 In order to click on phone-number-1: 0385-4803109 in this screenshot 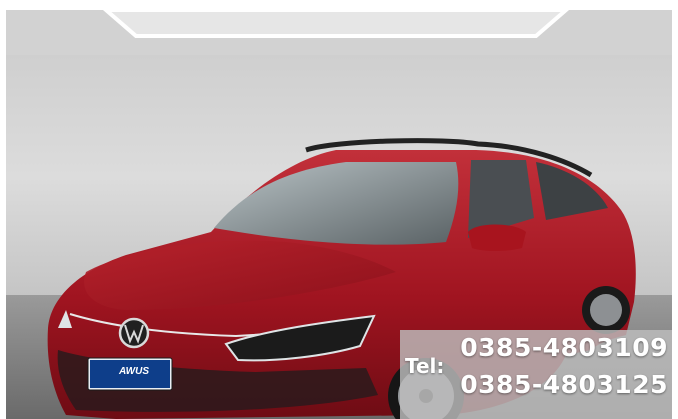, I will do `click(564, 347)`.